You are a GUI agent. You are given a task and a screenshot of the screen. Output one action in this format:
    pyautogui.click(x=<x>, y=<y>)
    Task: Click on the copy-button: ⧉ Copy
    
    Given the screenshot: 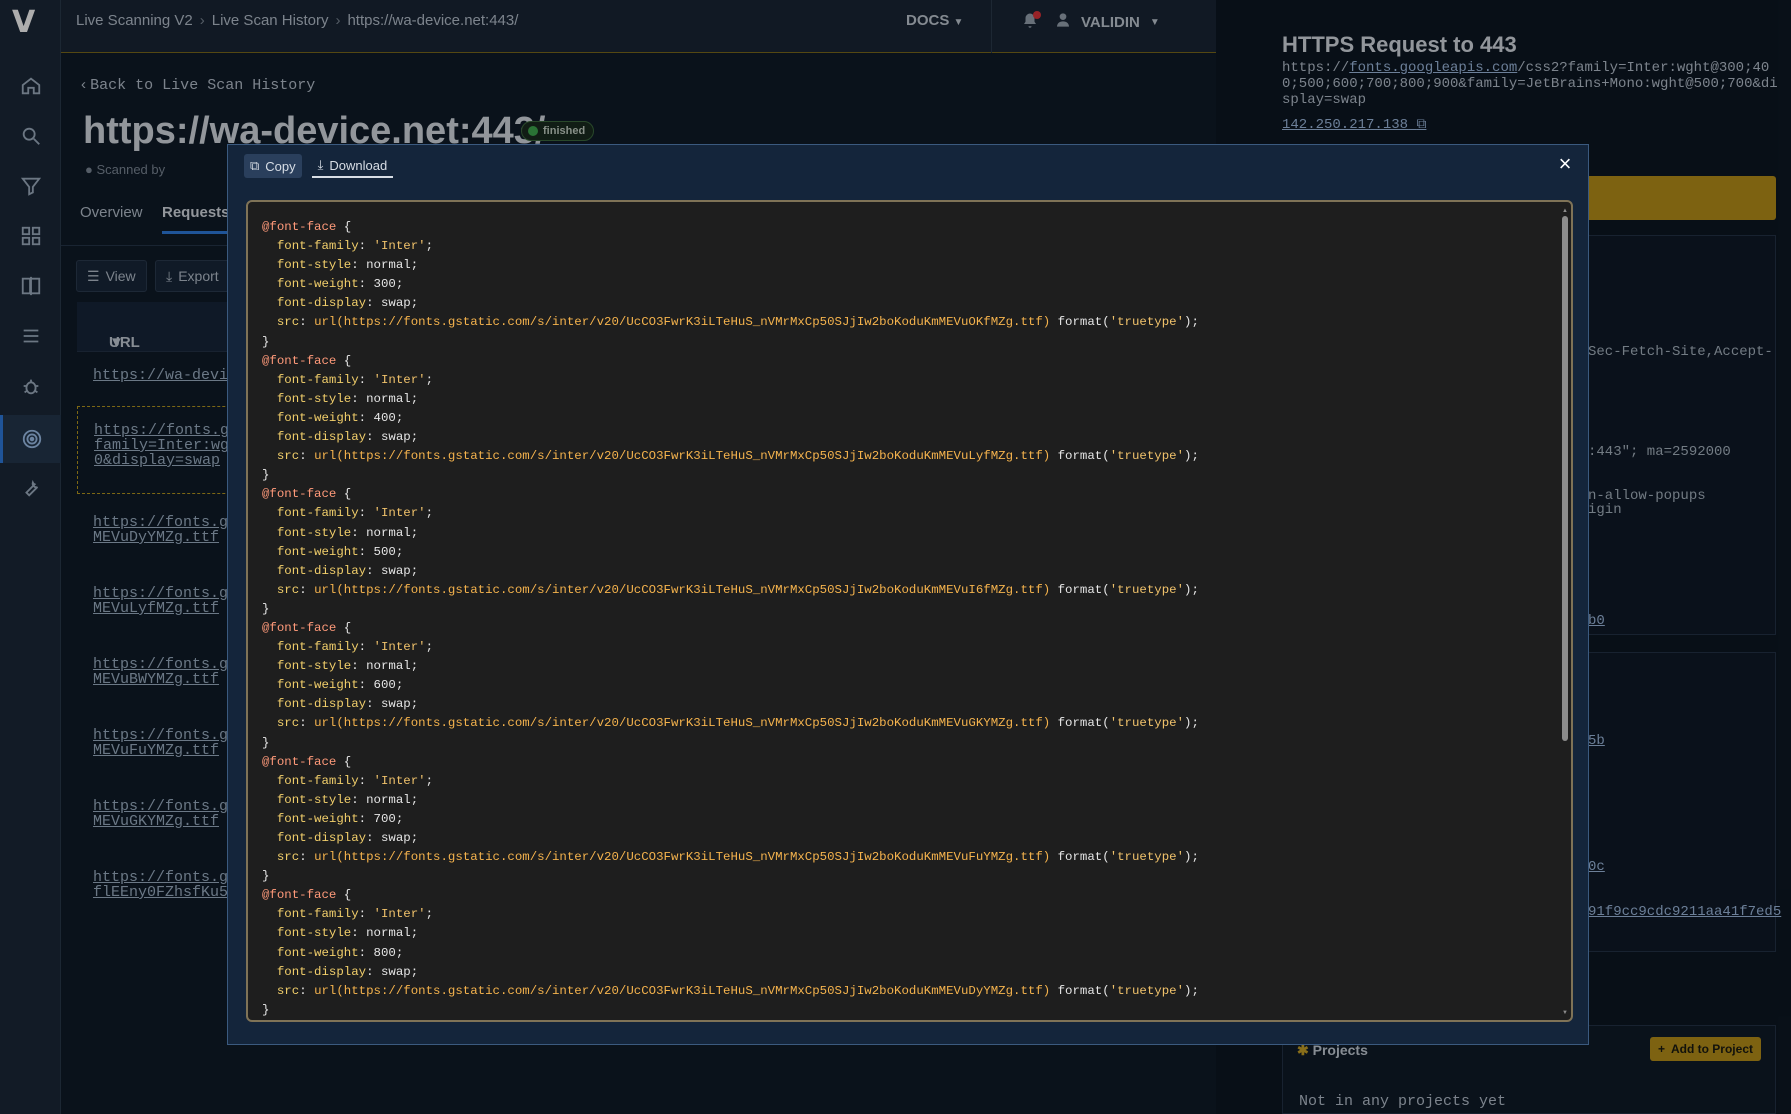 What is the action you would take?
    pyautogui.click(x=273, y=166)
    